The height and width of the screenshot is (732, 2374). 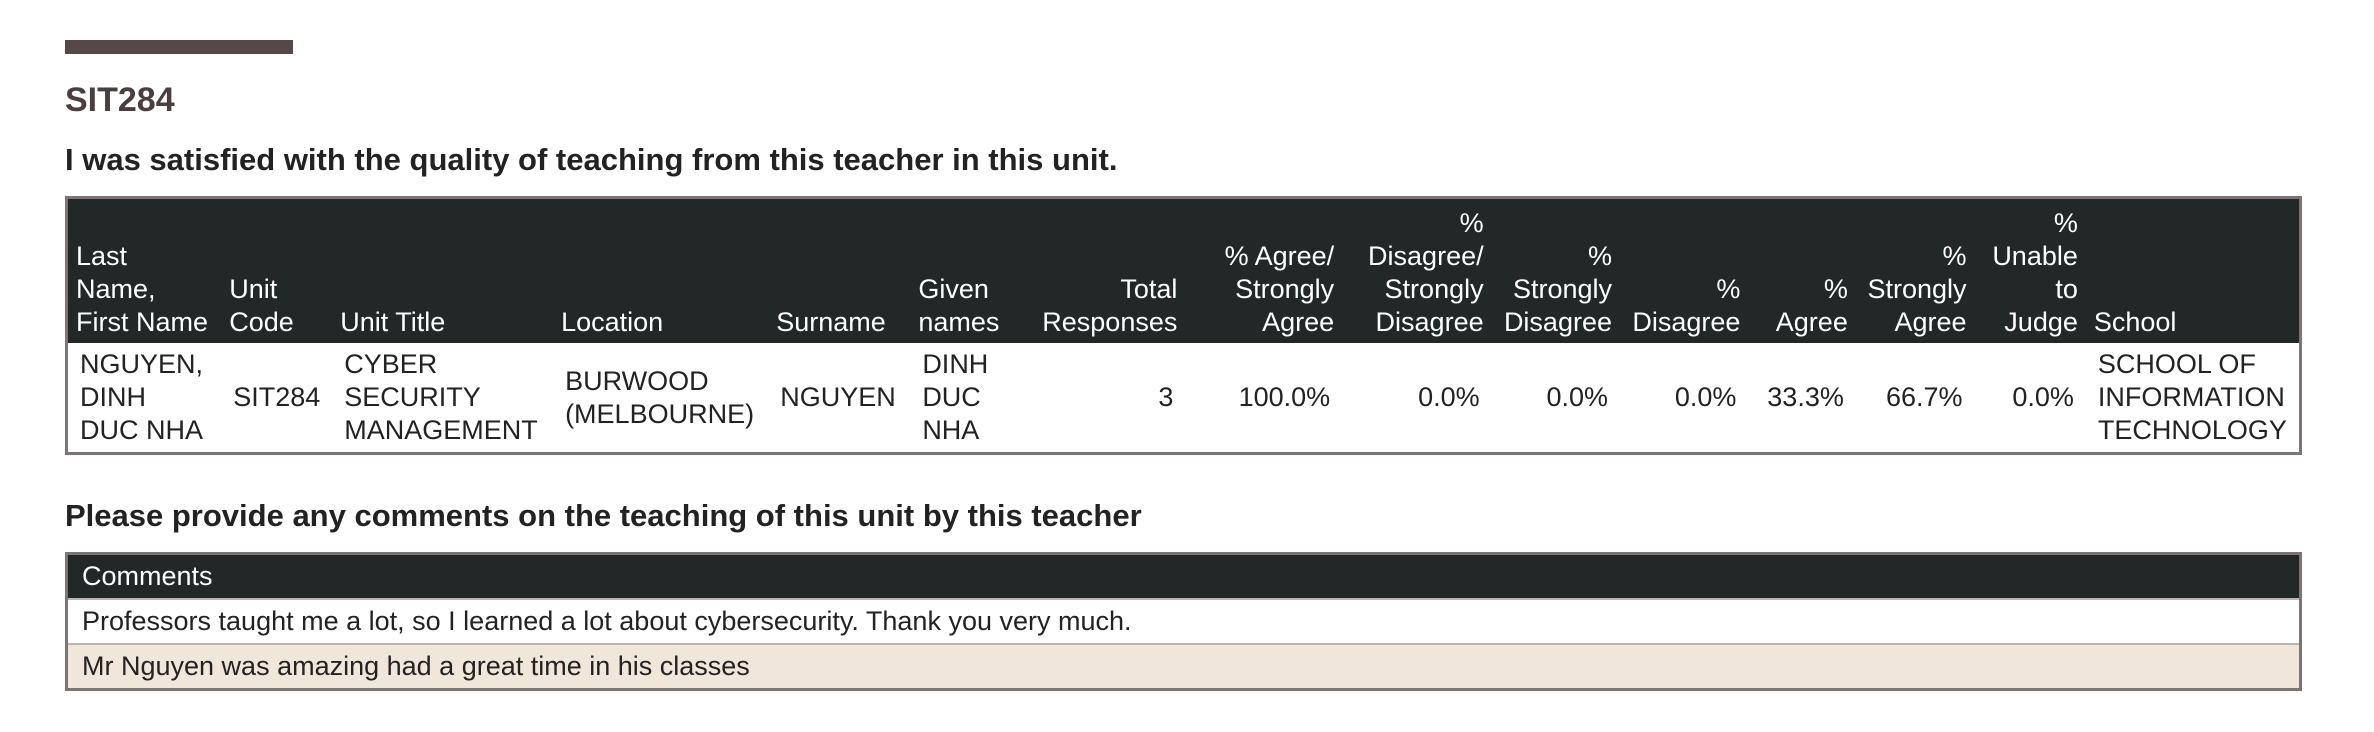 I want to click on cell-pct-agree: 33.3%, so click(x=1802, y=398).